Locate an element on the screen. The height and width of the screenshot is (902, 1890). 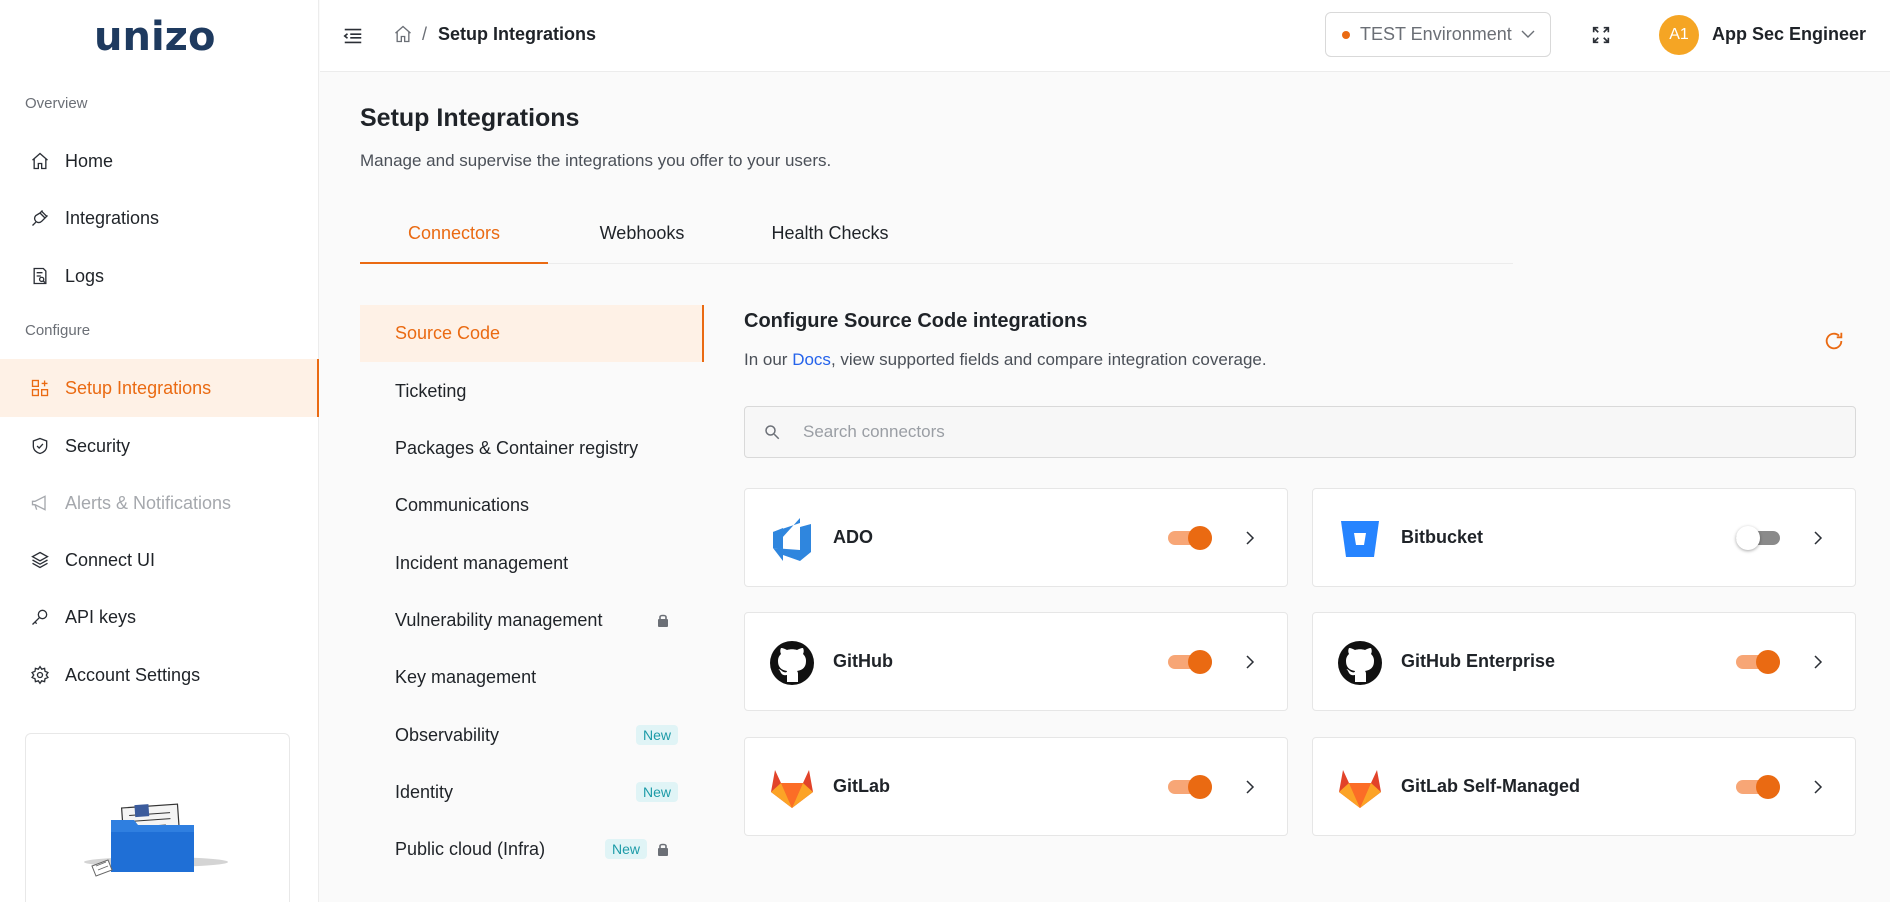
category-item-packages: Packages & Container registry is located at coordinates (532, 448).